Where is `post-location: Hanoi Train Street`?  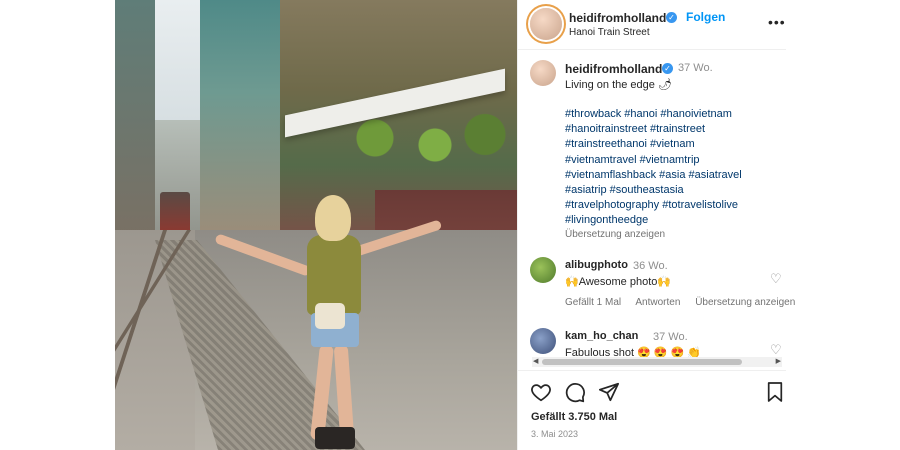
post-location: Hanoi Train Street is located at coordinates (609, 32).